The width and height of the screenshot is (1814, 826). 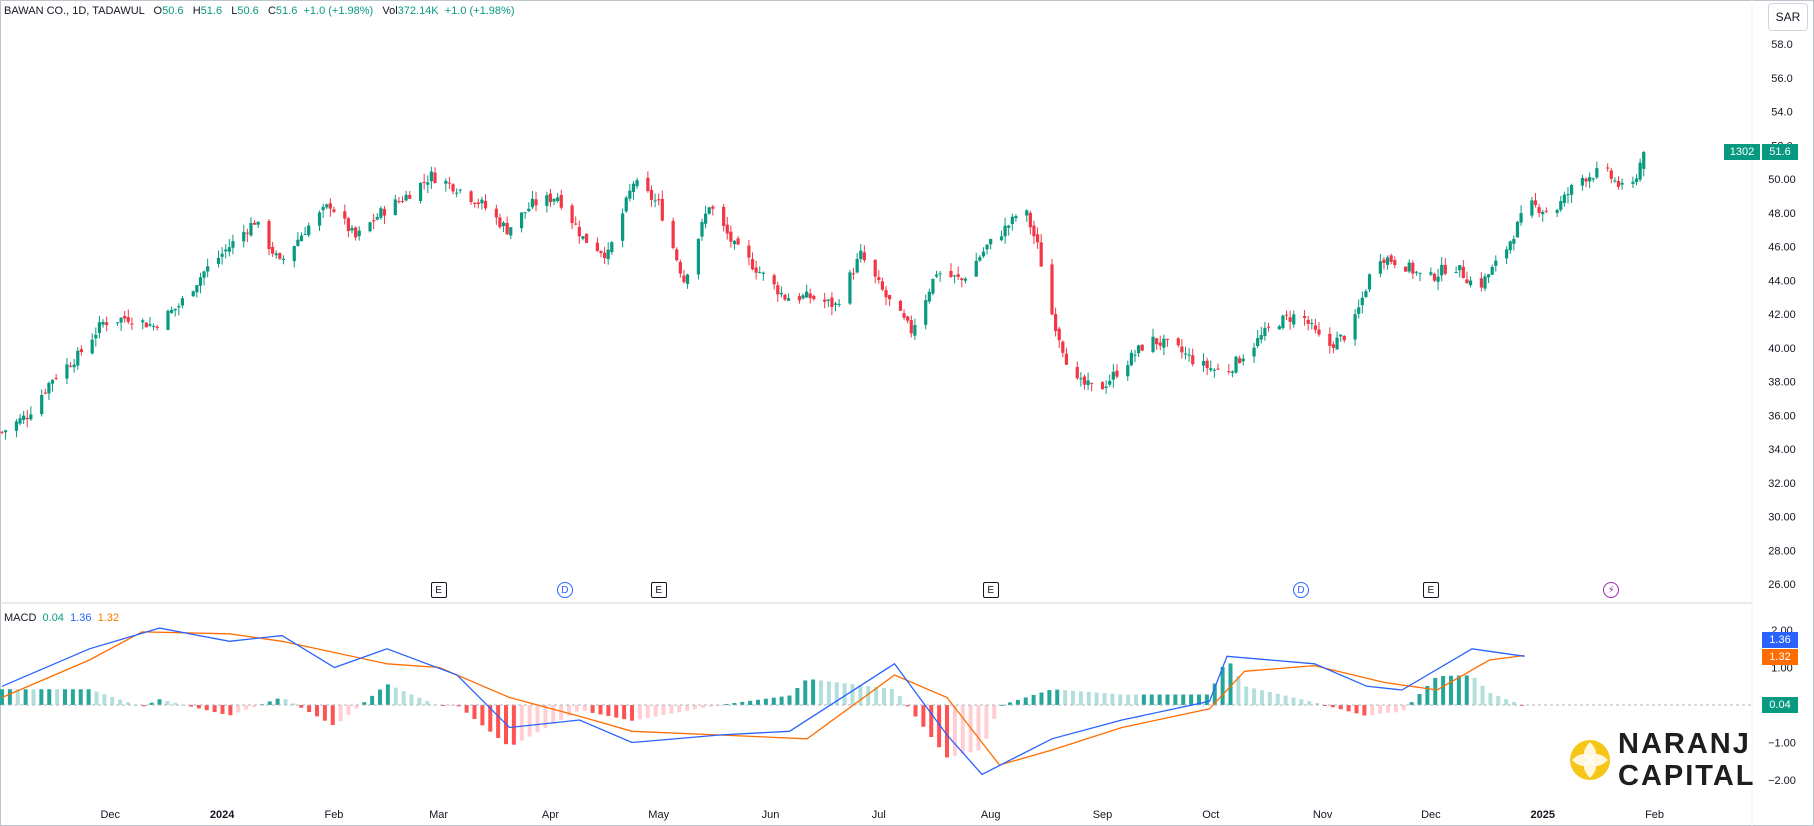 What do you see at coordinates (1782, 248) in the screenshot?
I see `price-tick-label: 46.00` at bounding box center [1782, 248].